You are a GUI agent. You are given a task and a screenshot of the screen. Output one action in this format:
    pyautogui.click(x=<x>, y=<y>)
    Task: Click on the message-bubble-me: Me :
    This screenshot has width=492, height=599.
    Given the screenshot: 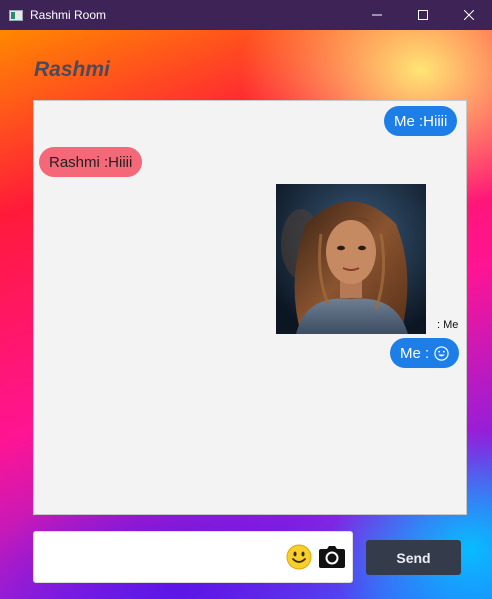 What is the action you would take?
    pyautogui.click(x=425, y=353)
    